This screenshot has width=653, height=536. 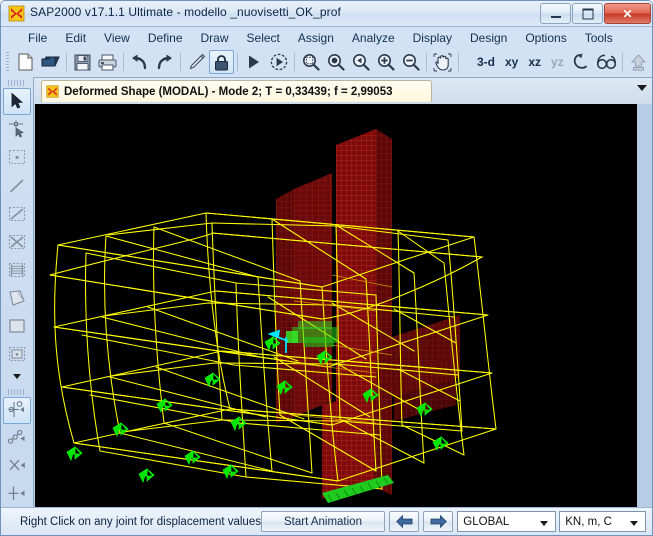 What do you see at coordinates (486, 521) in the screenshot?
I see `coordinate-system-value: GLOBAL` at bounding box center [486, 521].